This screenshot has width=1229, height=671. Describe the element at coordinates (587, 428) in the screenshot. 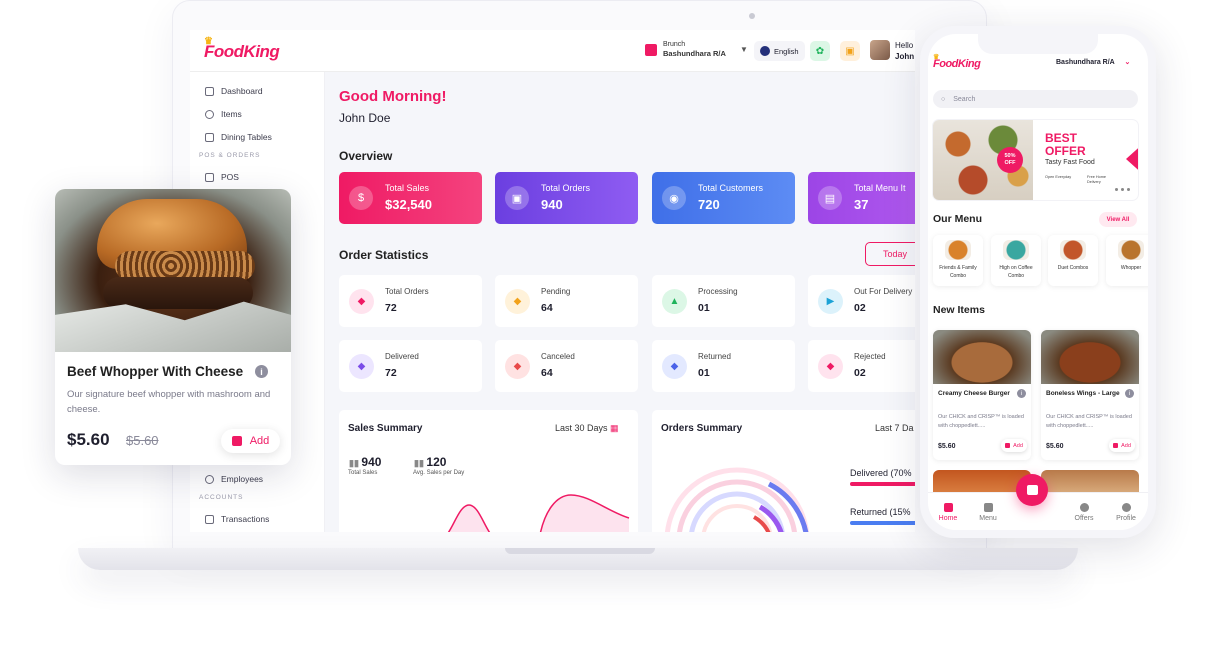

I see `sales-range-selector: Last 30 Days ▦` at that location.